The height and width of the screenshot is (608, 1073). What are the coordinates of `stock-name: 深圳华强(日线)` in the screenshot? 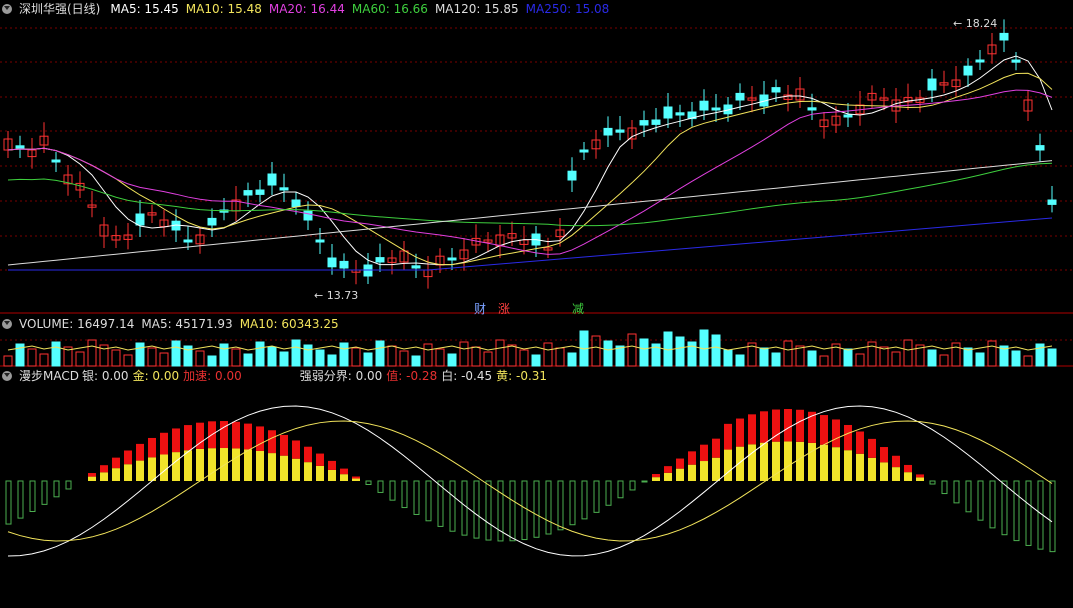 It's located at (60, 9).